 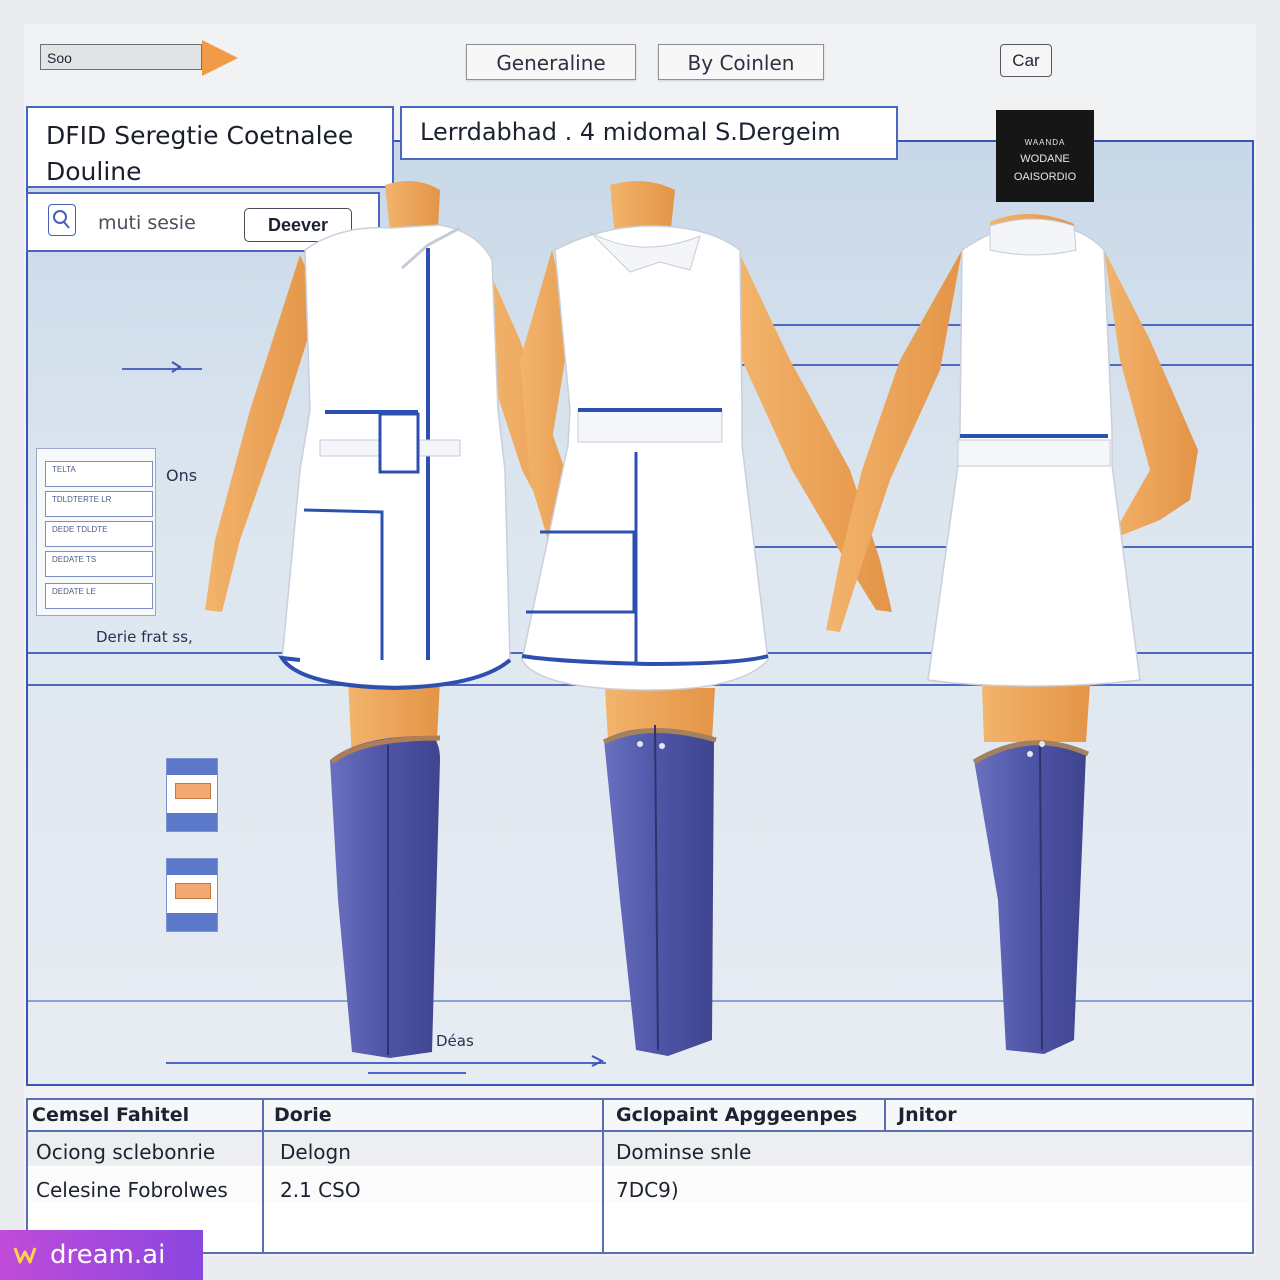 I want to click on annotation-label: Ons, so click(x=182, y=475).